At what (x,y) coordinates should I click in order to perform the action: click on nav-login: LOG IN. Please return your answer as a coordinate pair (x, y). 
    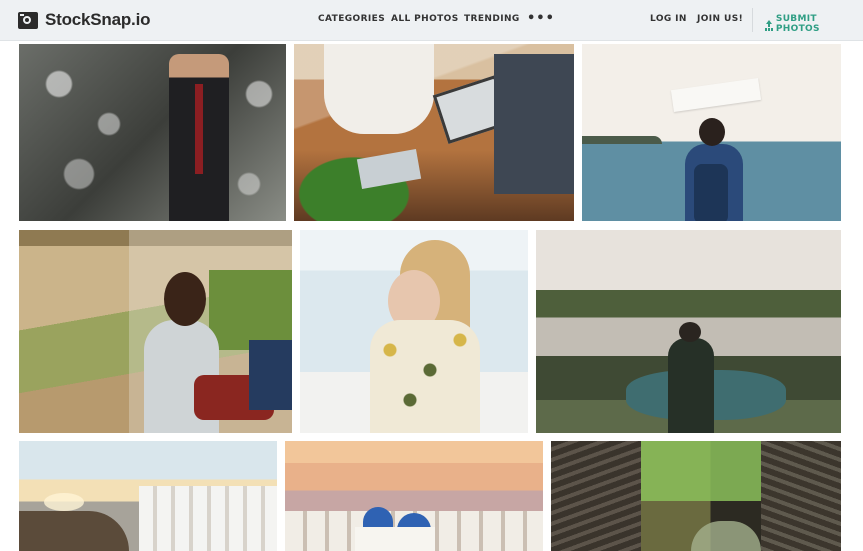
    Looking at the image, I should click on (668, 19).